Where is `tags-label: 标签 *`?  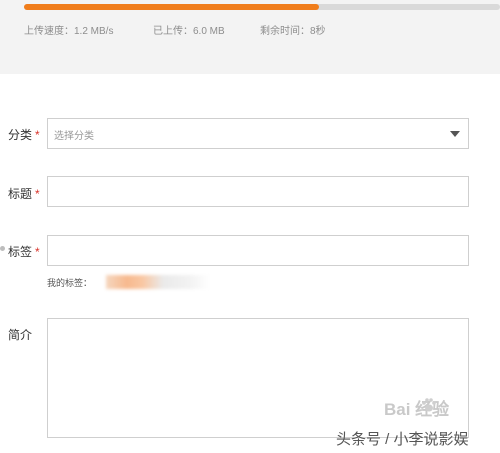 tags-label: 标签 * is located at coordinates (24, 251).